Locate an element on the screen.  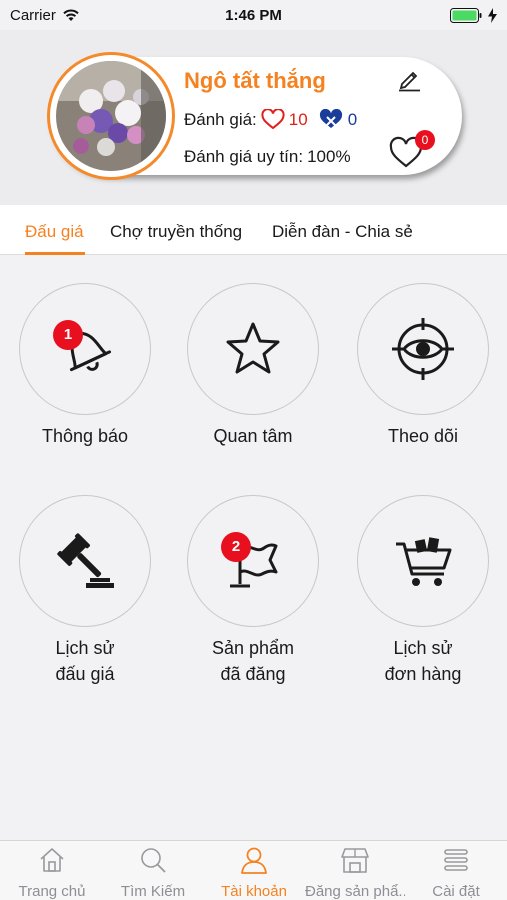
tab-auction: Đấu giá is located at coordinates (54, 232).